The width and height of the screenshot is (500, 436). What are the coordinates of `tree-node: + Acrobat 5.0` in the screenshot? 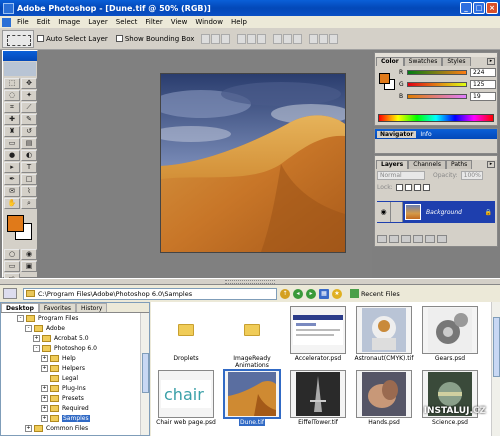 It's located at (75, 338).